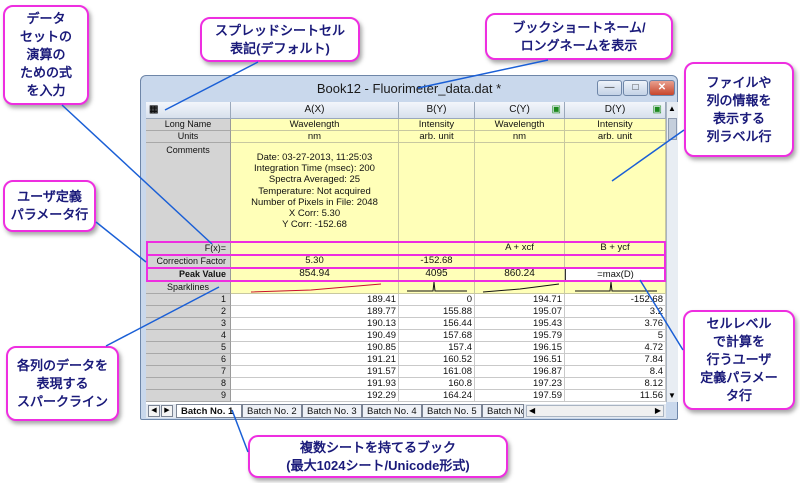 Image resolution: width=800 pixels, height=483 pixels. Describe the element at coordinates (520, 300) in the screenshot. I see `data-cell-c: 194.71` at that location.